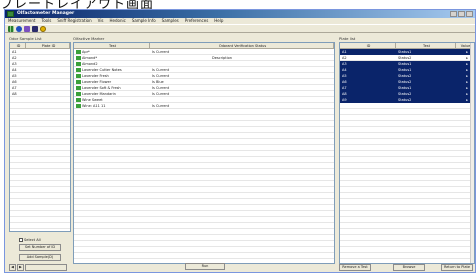  What do you see at coordinates (92, 100) in the screenshot?
I see `odorant-name: Wine Sweet` at bounding box center [92, 100].